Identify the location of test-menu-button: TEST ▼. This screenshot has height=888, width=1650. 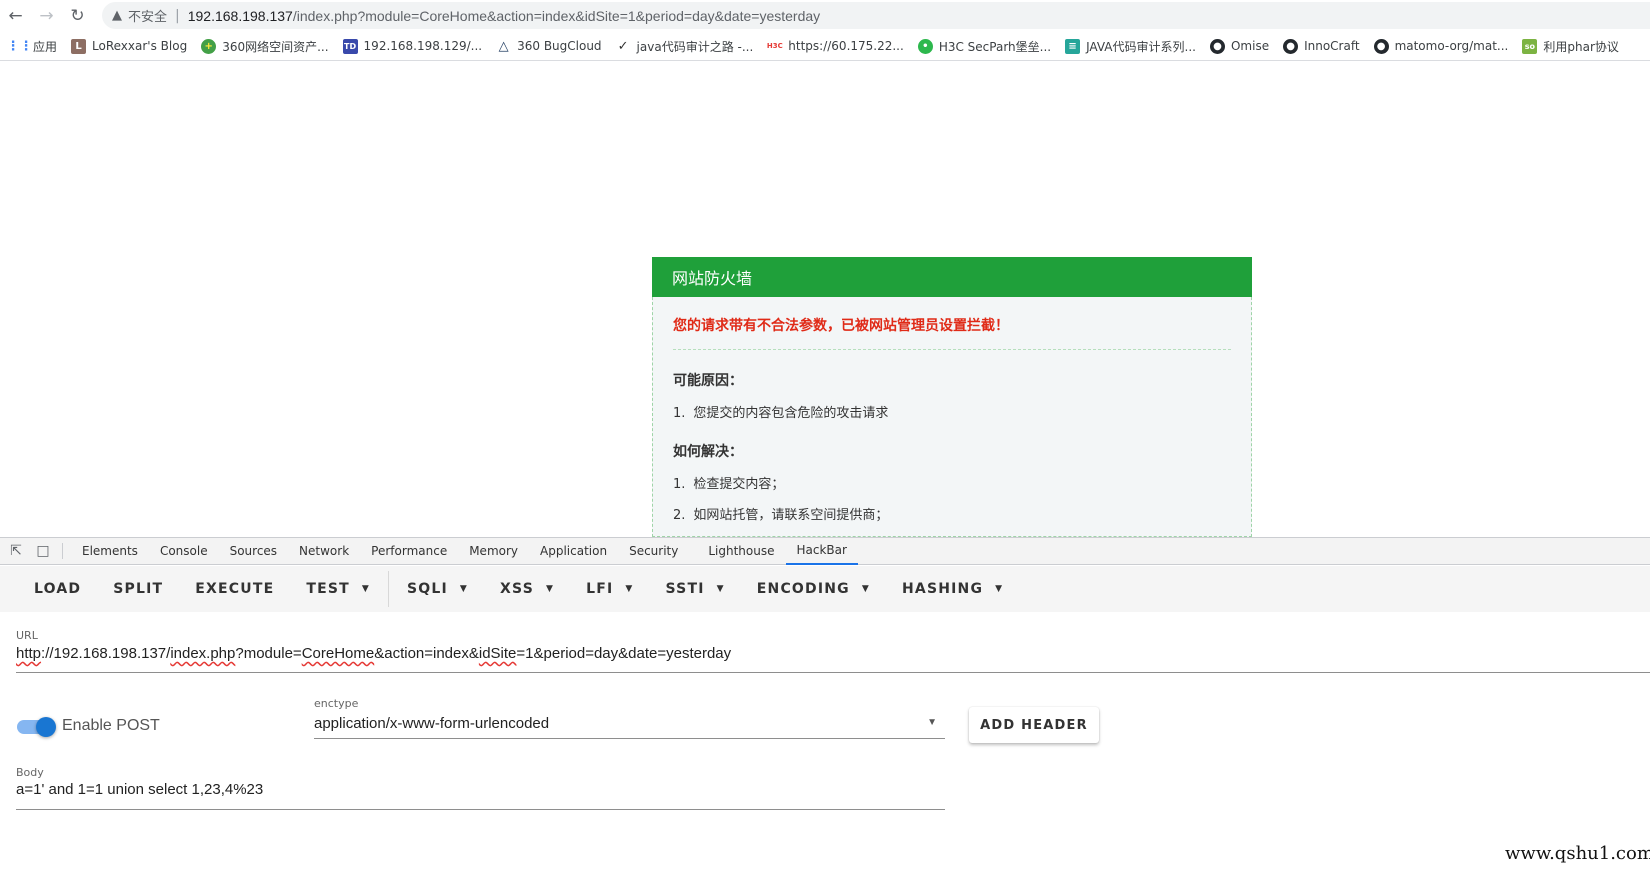
(338, 589).